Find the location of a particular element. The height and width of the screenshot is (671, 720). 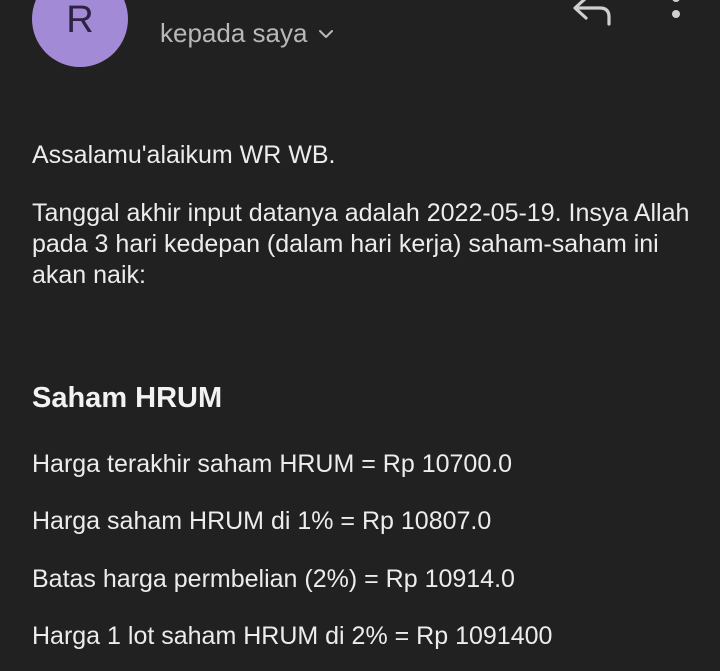

chevron-down-icon is located at coordinates (326, 34).